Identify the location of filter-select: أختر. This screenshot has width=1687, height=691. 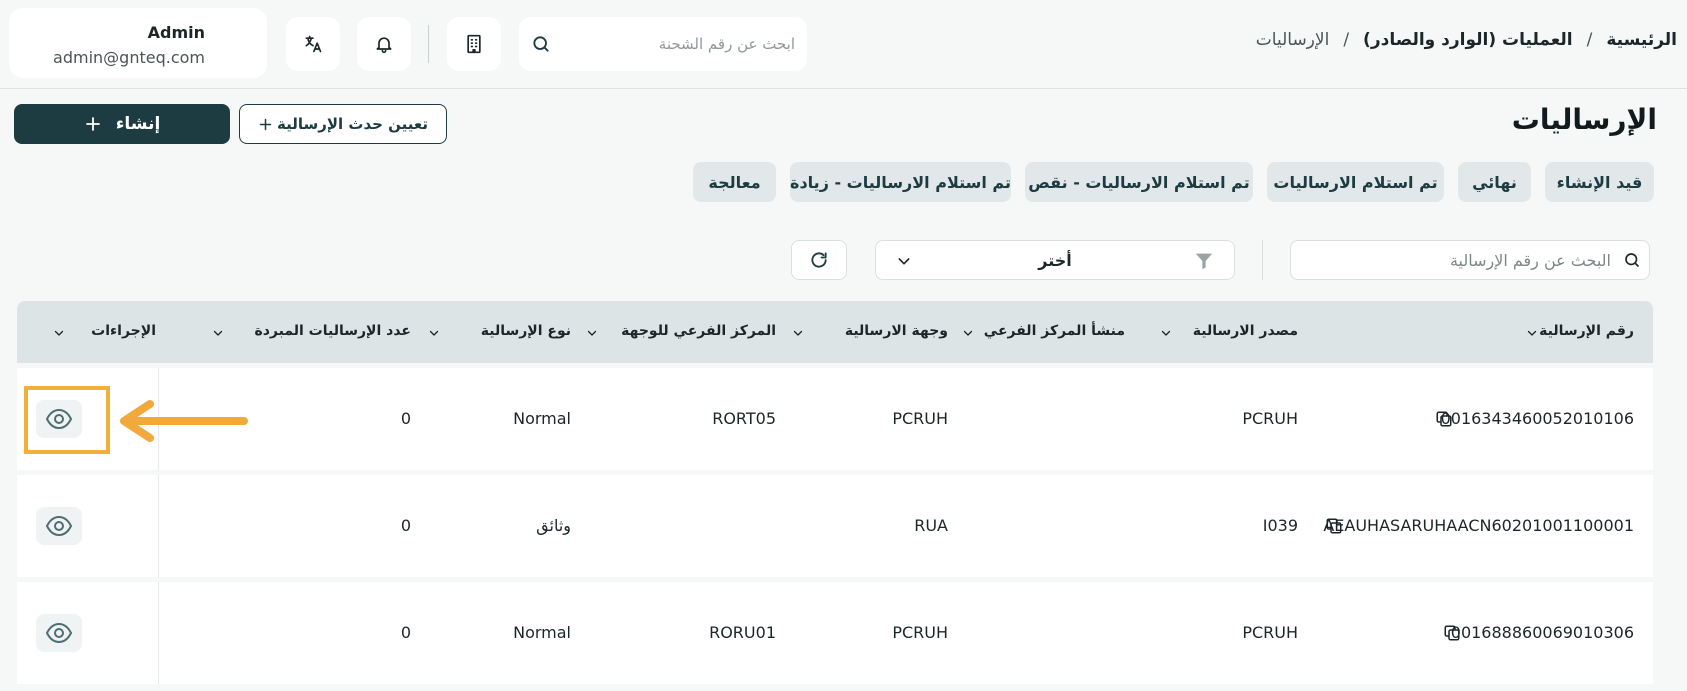
(1055, 260).